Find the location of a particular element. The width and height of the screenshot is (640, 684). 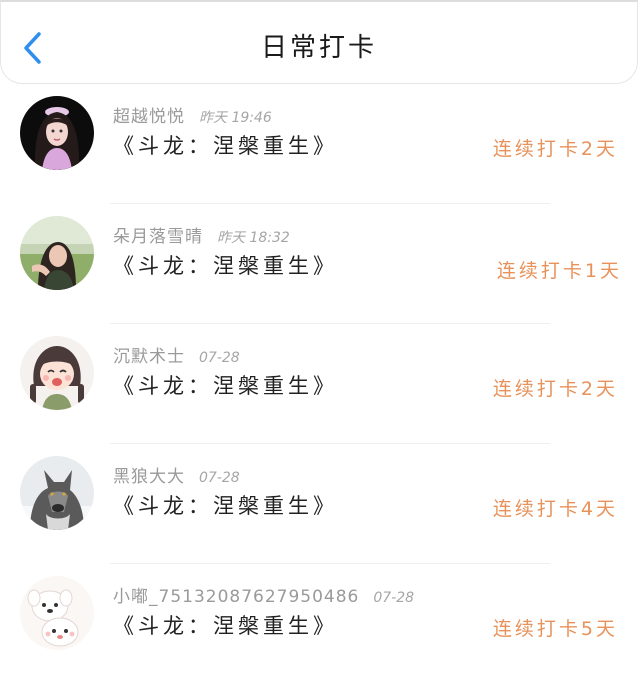

user-name: 沉默术士 is located at coordinates (149, 357).